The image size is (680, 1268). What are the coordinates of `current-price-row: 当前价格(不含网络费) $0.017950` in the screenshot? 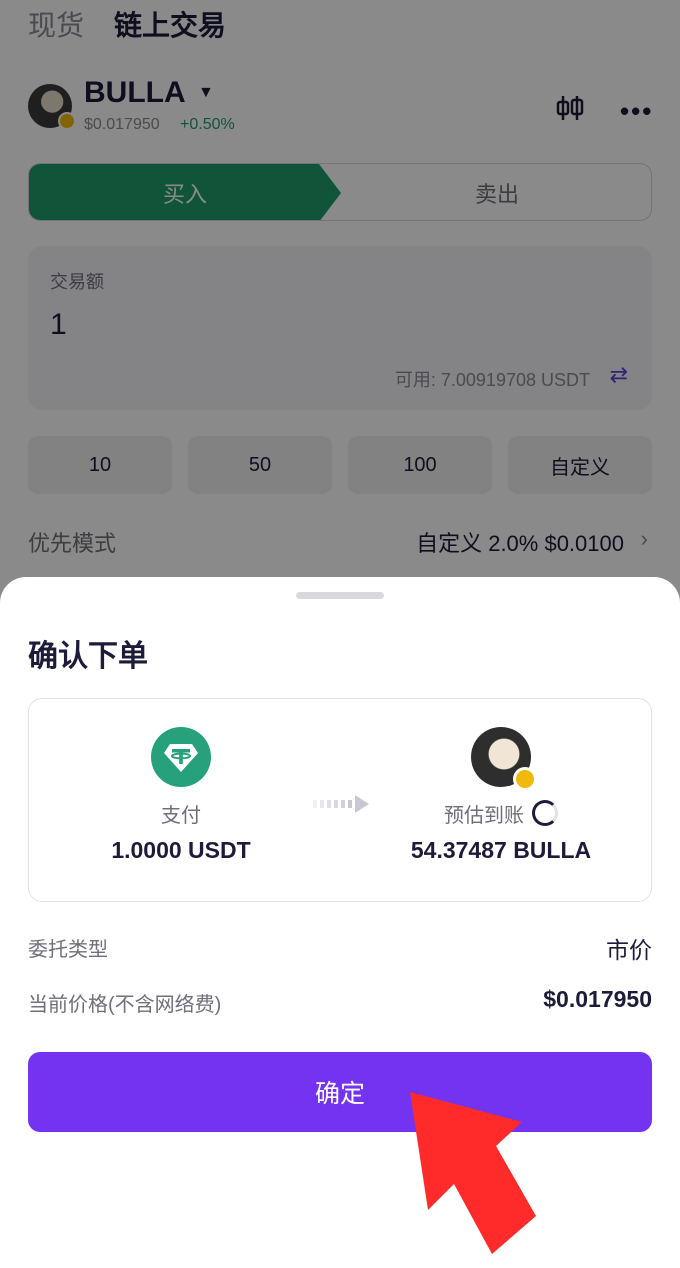 It's located at (340, 1002).